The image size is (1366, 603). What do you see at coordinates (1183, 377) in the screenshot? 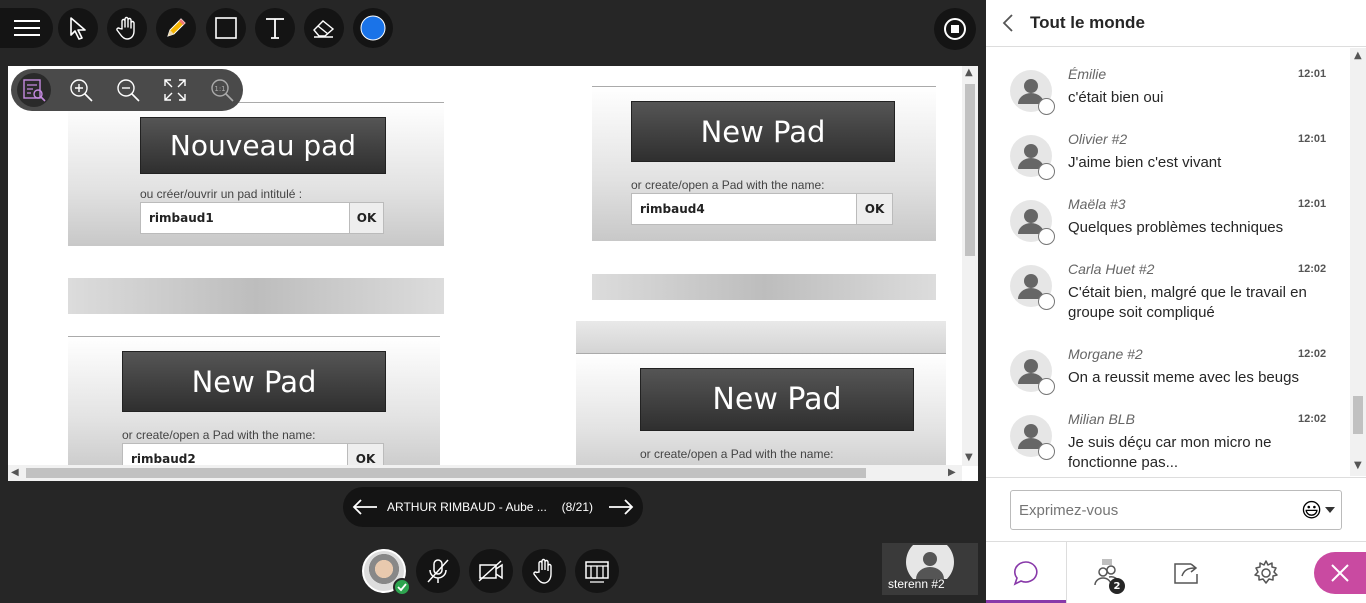
I see `message-text: On a reussit meme avec les beugs` at bounding box center [1183, 377].